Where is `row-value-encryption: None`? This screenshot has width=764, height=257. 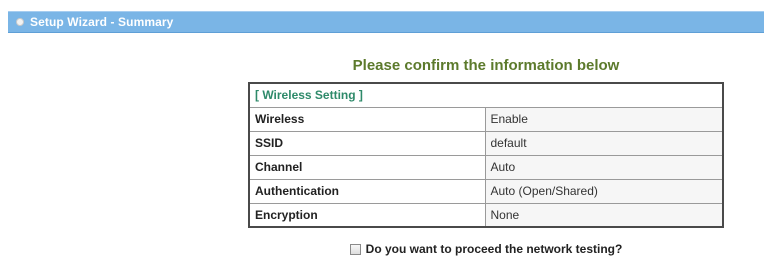
row-value-encryption: None is located at coordinates (604, 215).